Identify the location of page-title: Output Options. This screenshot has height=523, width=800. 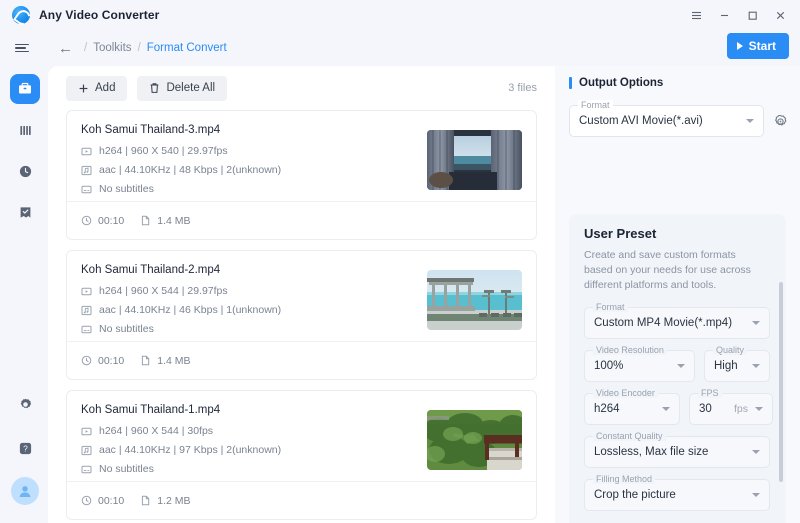
(621, 83).